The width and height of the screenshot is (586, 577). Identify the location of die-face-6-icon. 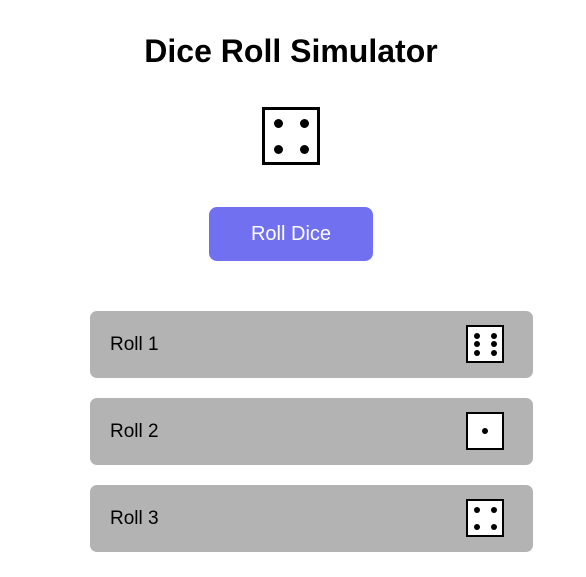
(485, 344).